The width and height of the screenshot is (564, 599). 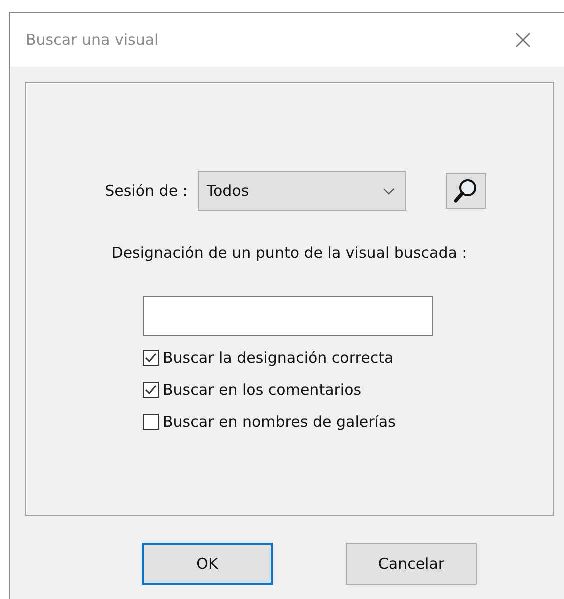 I want to click on search-icon, so click(x=466, y=191).